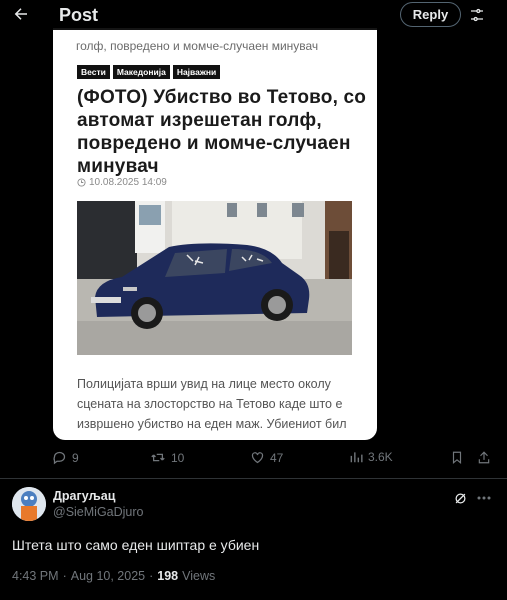 The height and width of the screenshot is (600, 507). What do you see at coordinates (253, 478) in the screenshot?
I see `divider` at bounding box center [253, 478].